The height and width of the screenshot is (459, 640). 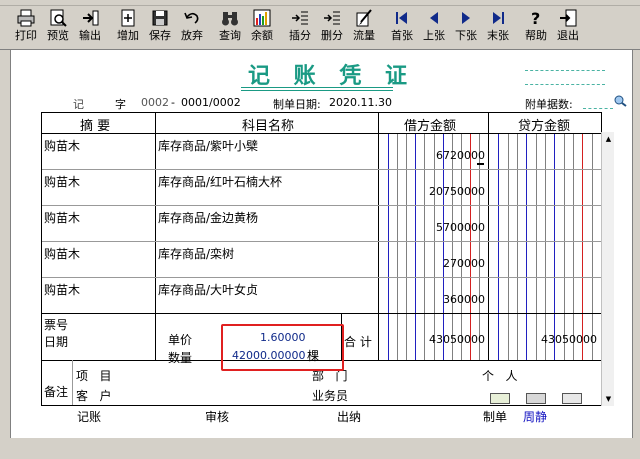 I want to click on customer-label: 客 户, so click(x=94, y=396).